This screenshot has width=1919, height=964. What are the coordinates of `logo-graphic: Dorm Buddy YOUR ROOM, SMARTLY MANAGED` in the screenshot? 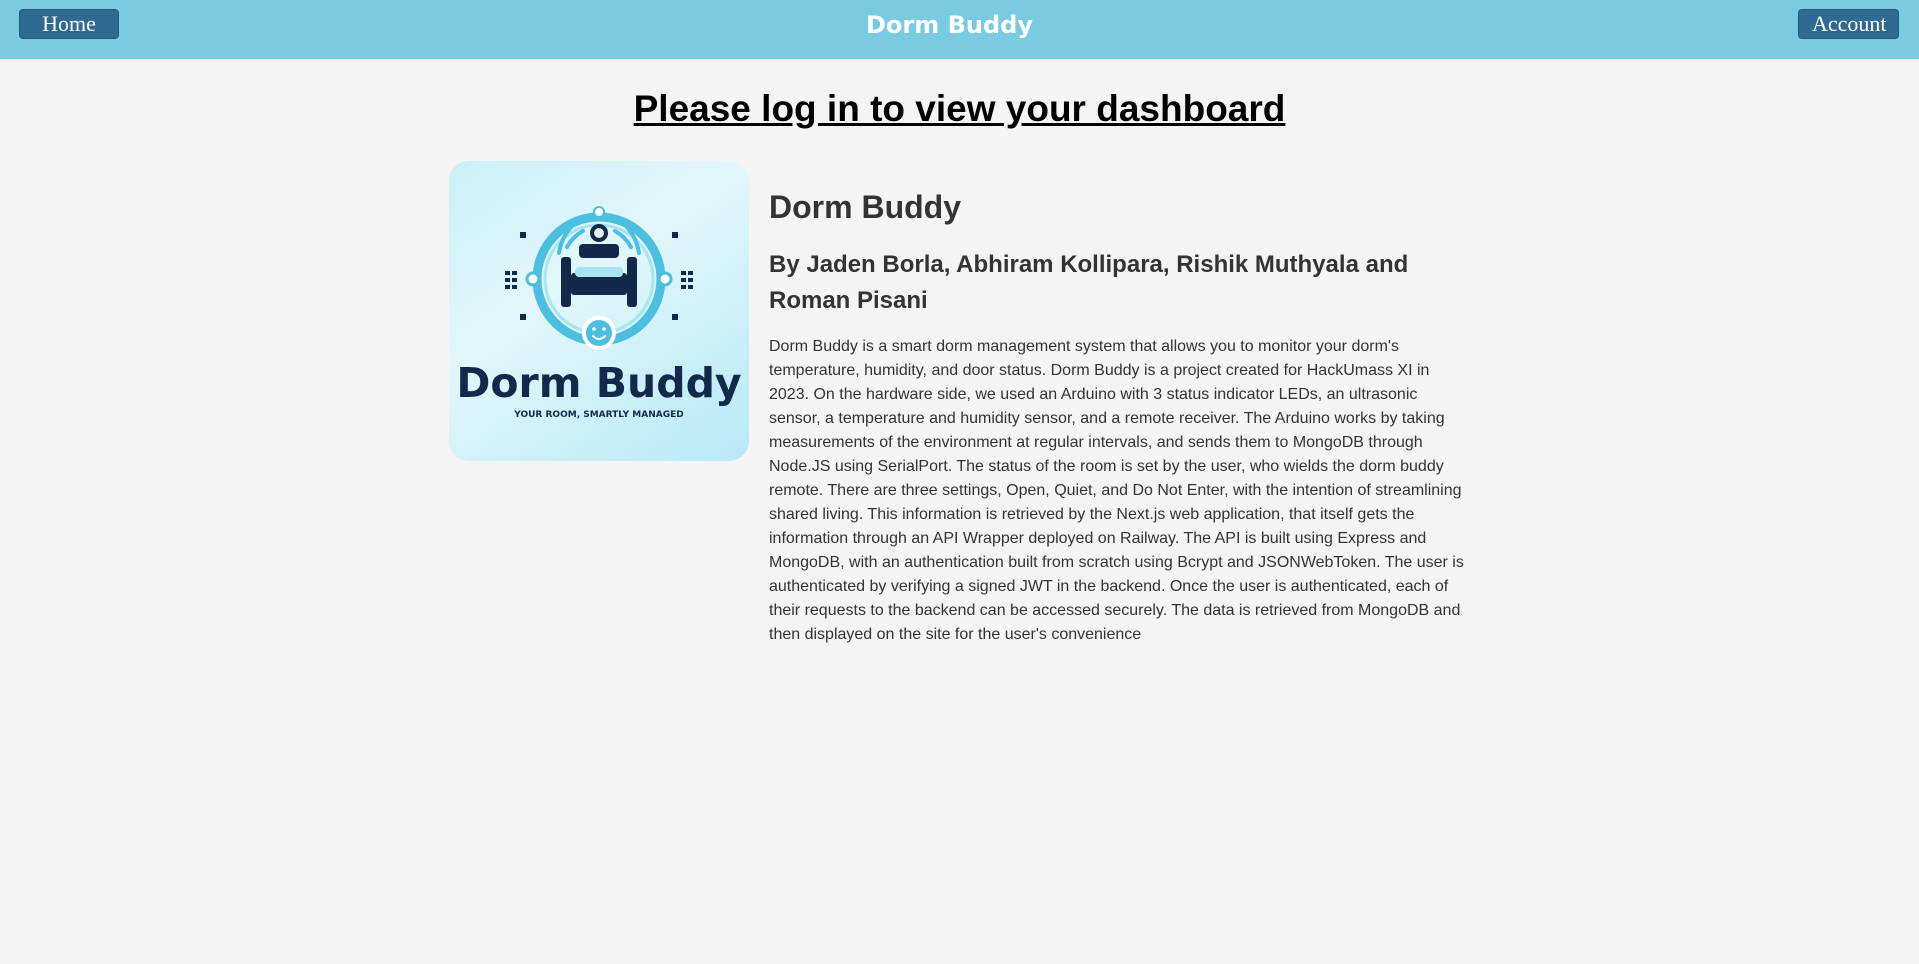 It's located at (599, 313).